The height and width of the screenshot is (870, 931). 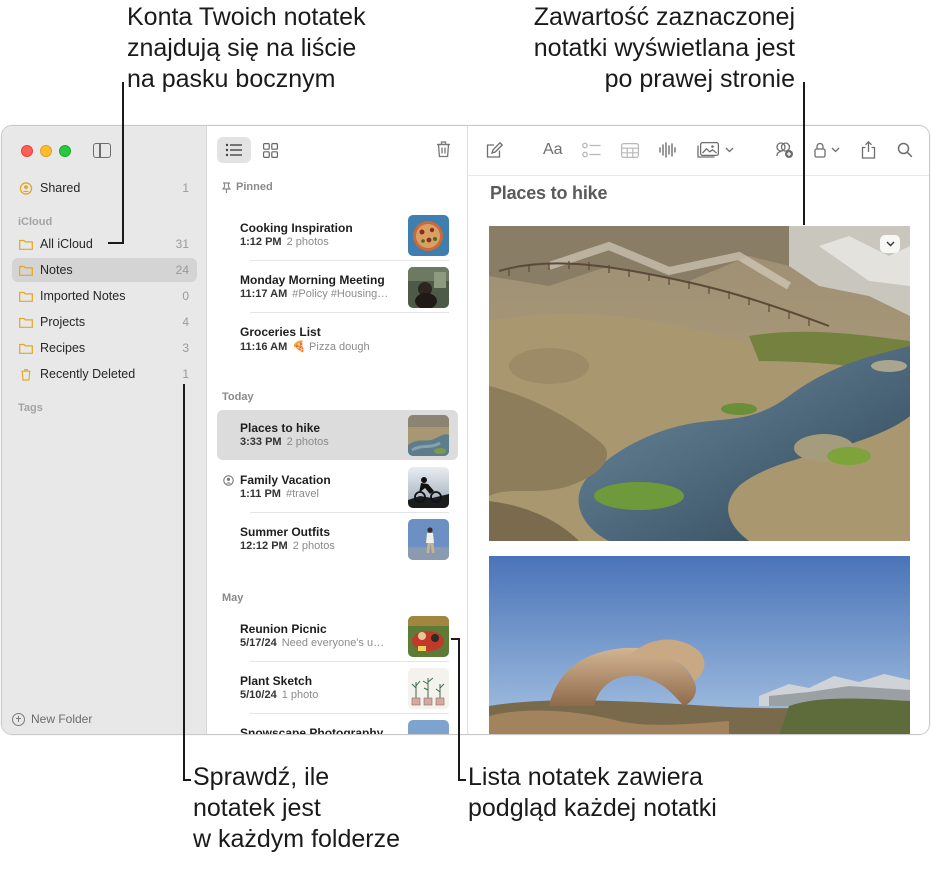 I want to click on close-window-button, so click(x=27, y=151).